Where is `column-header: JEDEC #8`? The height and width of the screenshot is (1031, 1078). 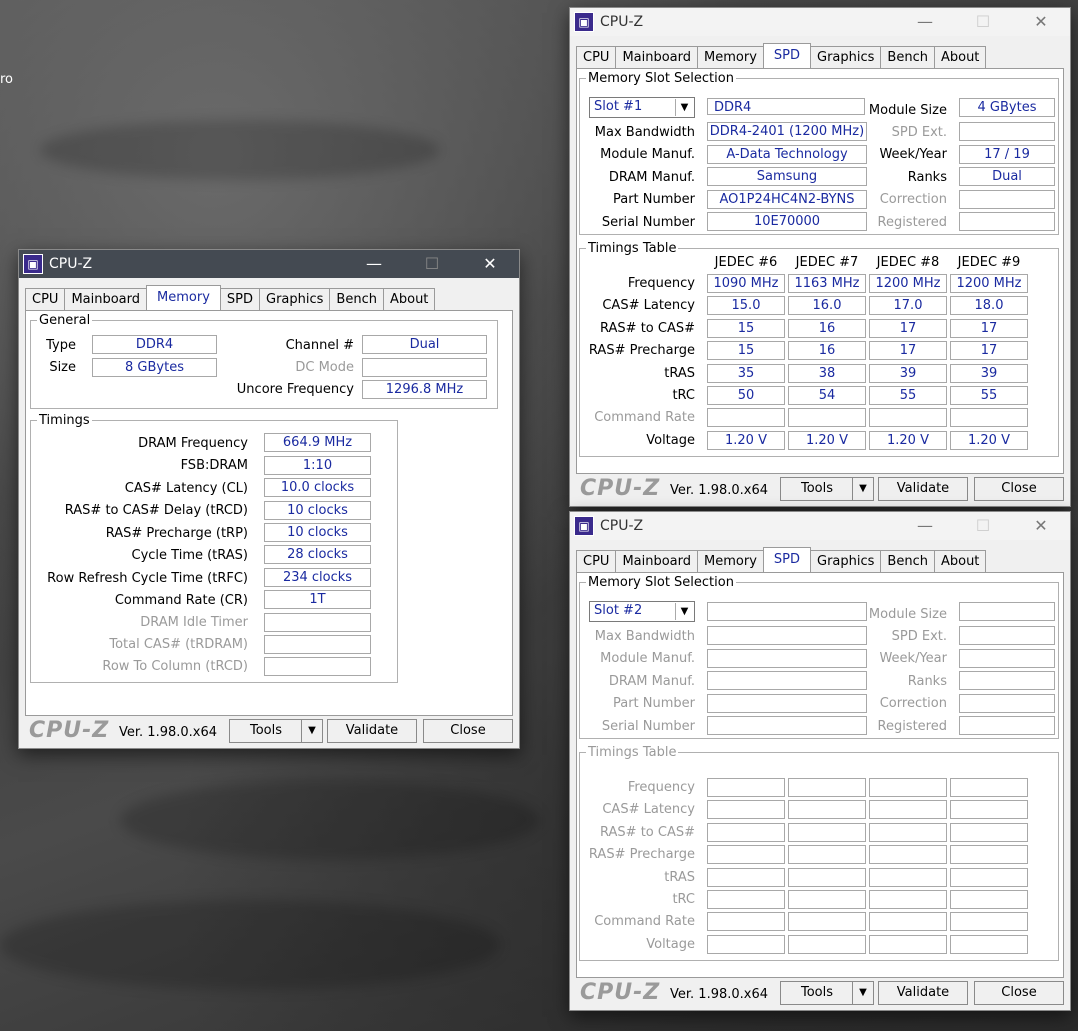 column-header: JEDEC #8 is located at coordinates (908, 262).